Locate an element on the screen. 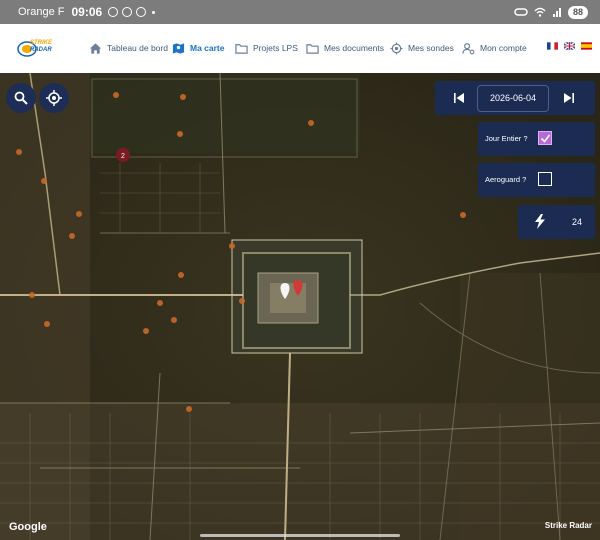 This screenshot has height=540, width=600. search-icon is located at coordinates (21, 98).